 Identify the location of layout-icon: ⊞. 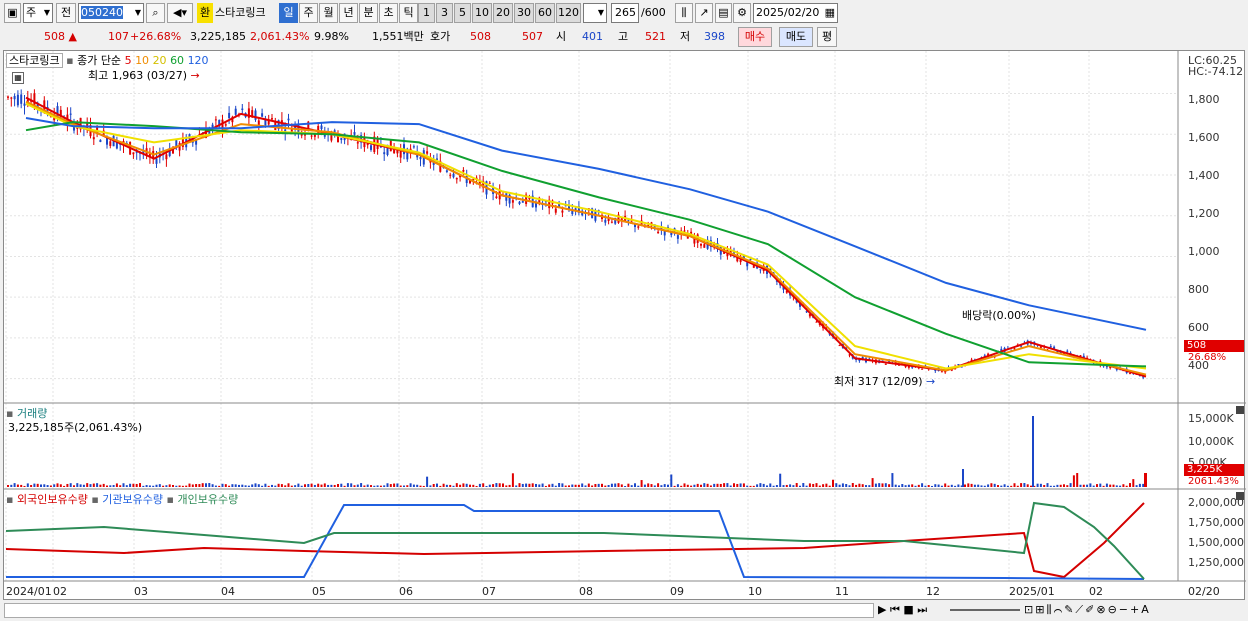
(1040, 609).